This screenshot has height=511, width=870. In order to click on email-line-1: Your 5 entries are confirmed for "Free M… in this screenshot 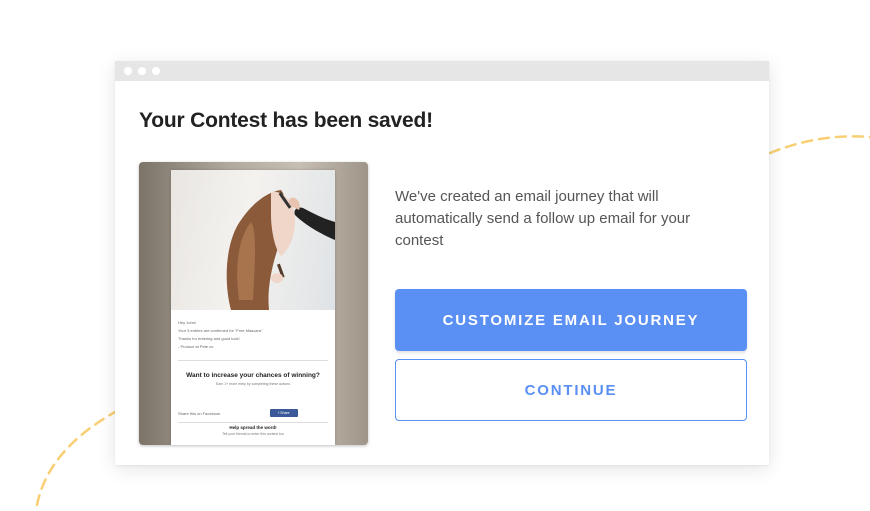, I will do `click(220, 330)`.